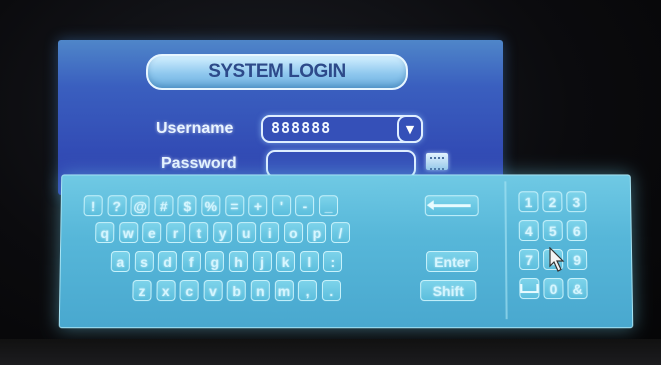  What do you see at coordinates (144, 261) in the screenshot?
I see `key-s: s` at bounding box center [144, 261].